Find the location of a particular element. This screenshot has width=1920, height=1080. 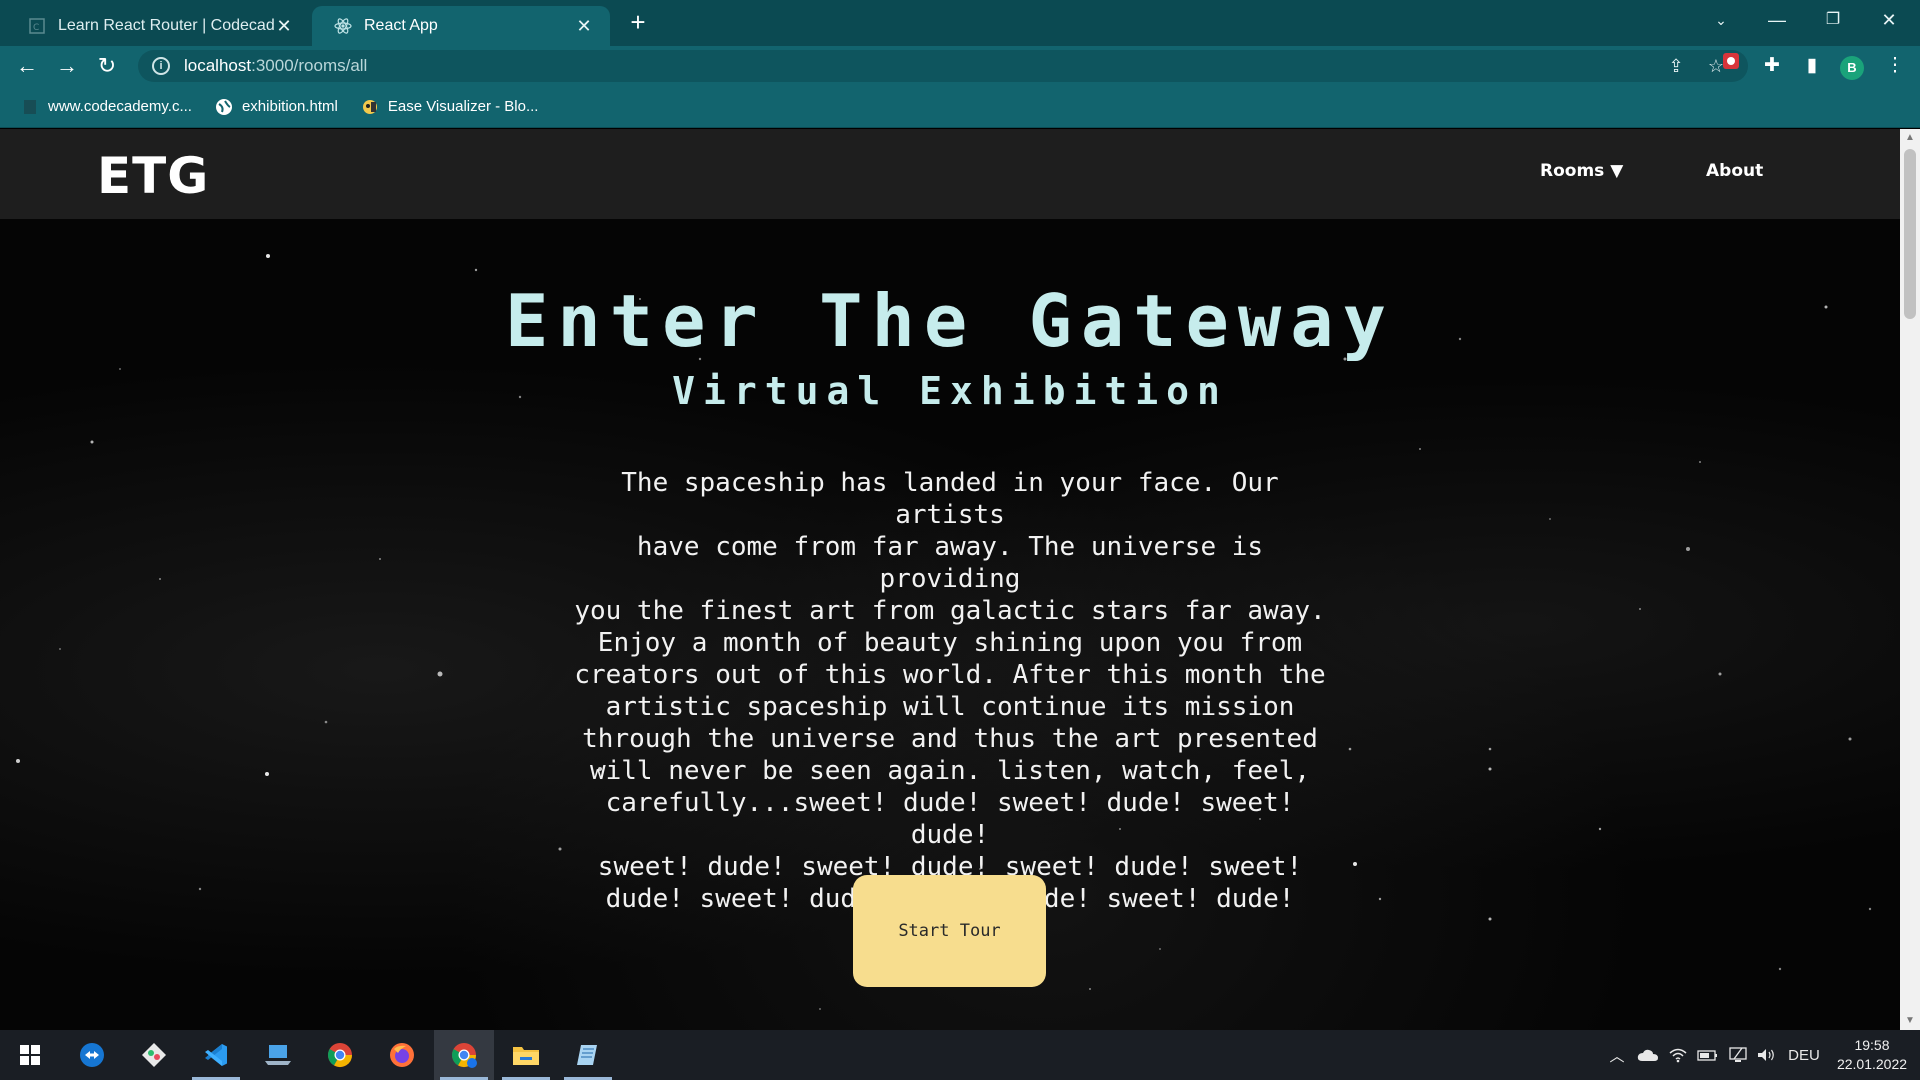

side-panel-icon: ▮ is located at coordinates (1812, 66).